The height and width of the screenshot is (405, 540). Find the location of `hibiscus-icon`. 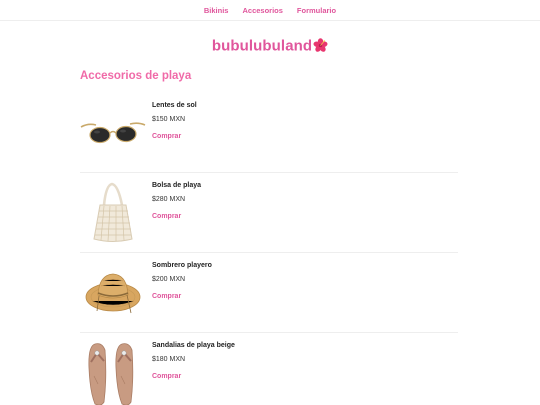

hibiscus-icon is located at coordinates (320, 45).